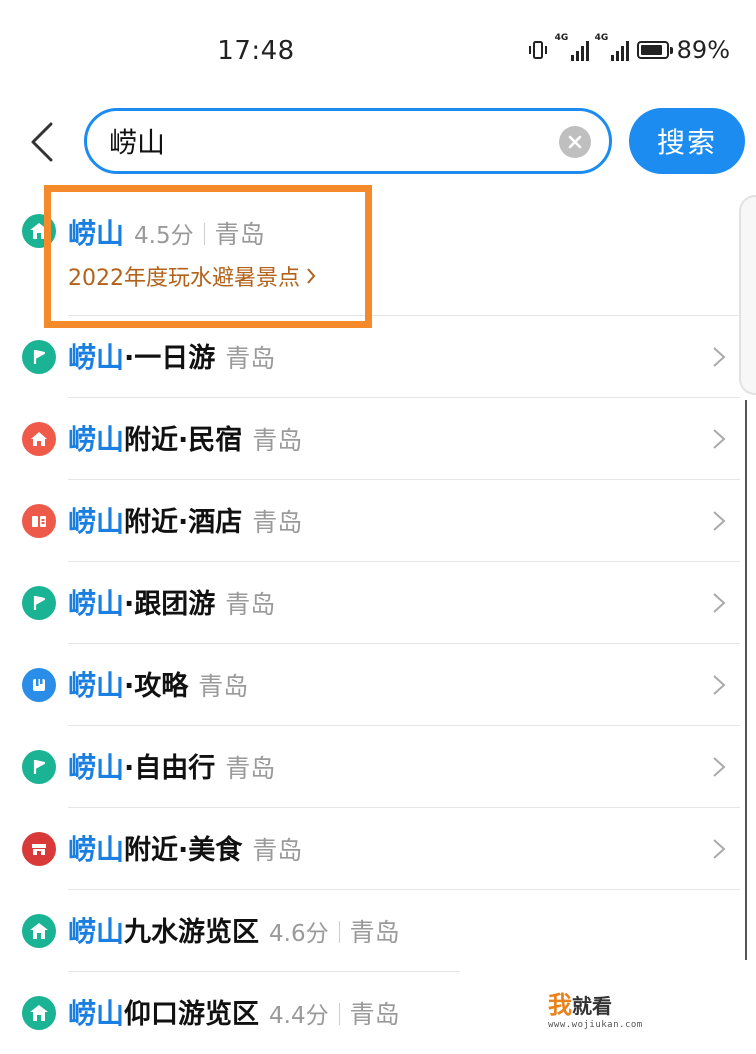 This screenshot has width=756, height=1054. I want to click on watermark-url: www.wojiukan.com, so click(595, 1025).